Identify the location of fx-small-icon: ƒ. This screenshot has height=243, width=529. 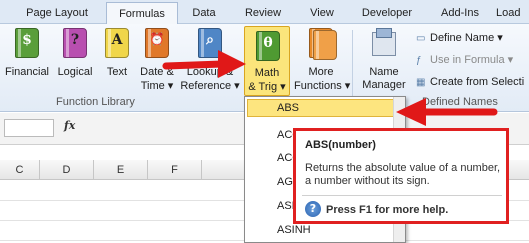
(419, 60).